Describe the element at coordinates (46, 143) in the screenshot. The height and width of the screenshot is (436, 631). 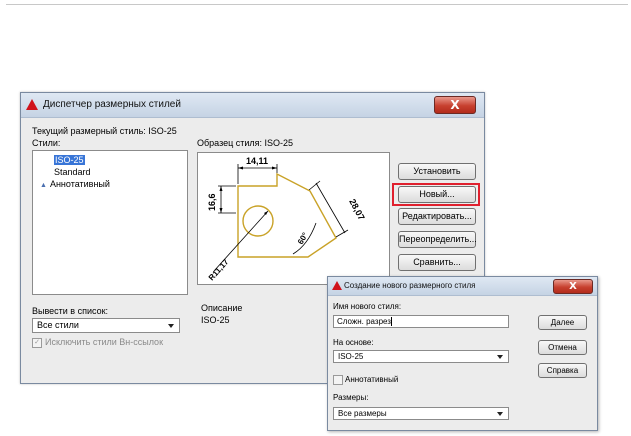
I see `styles-label: Стили:` at that location.